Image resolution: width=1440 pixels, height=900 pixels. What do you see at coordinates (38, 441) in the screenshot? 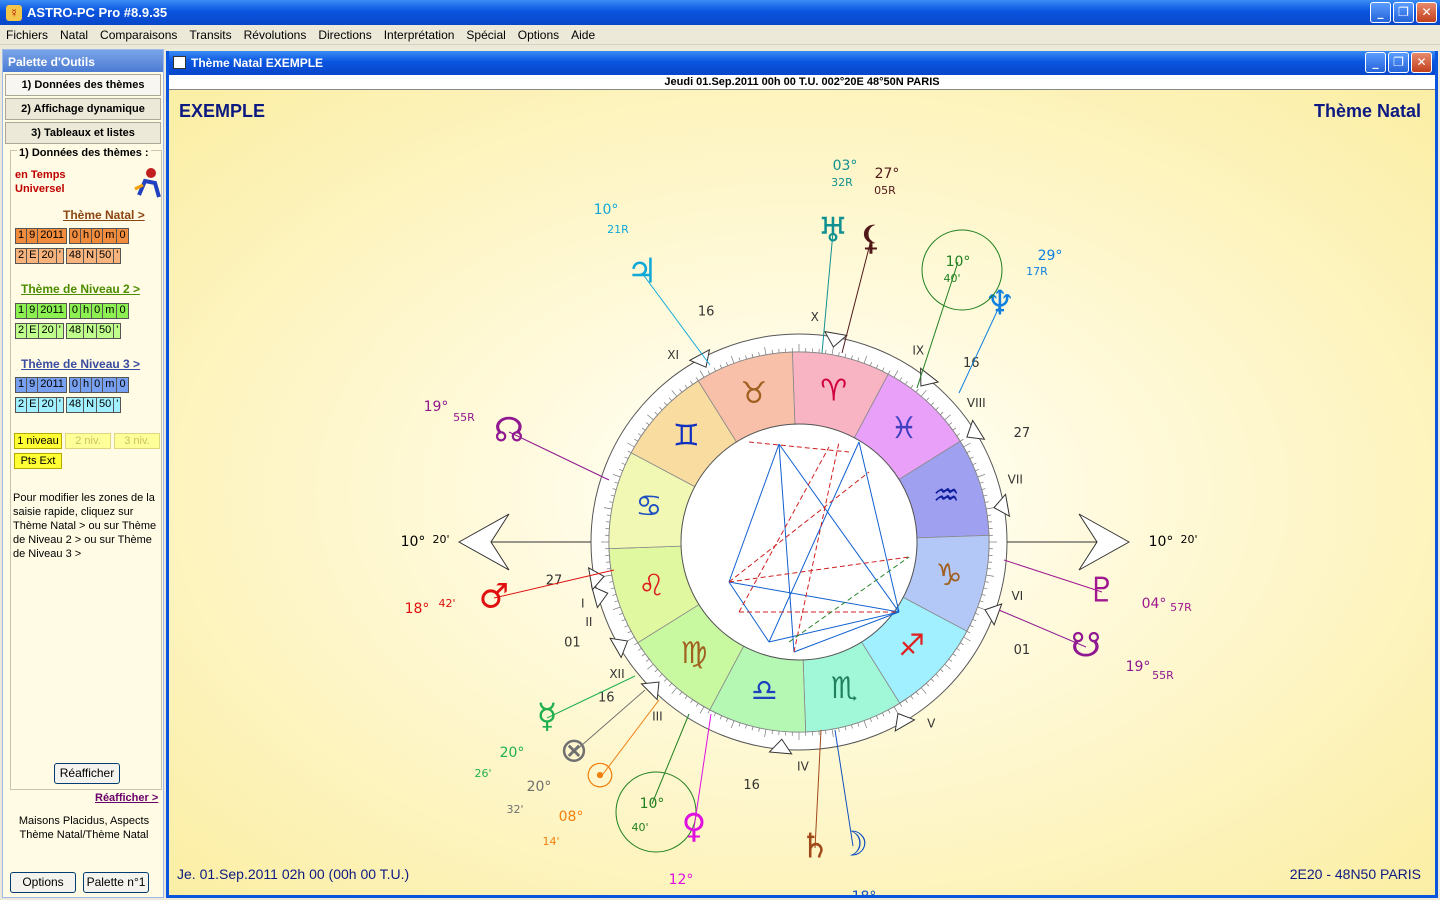
I see `level-1-button: 1 niveau` at bounding box center [38, 441].